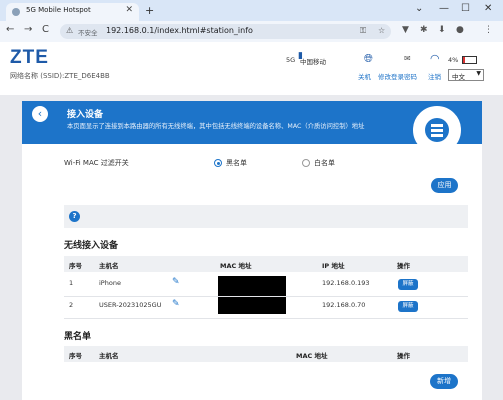 This screenshot has width=503, height=400. Describe the element at coordinates (478, 73) in the screenshot. I see `chevron-down-icon: ▼` at that location.